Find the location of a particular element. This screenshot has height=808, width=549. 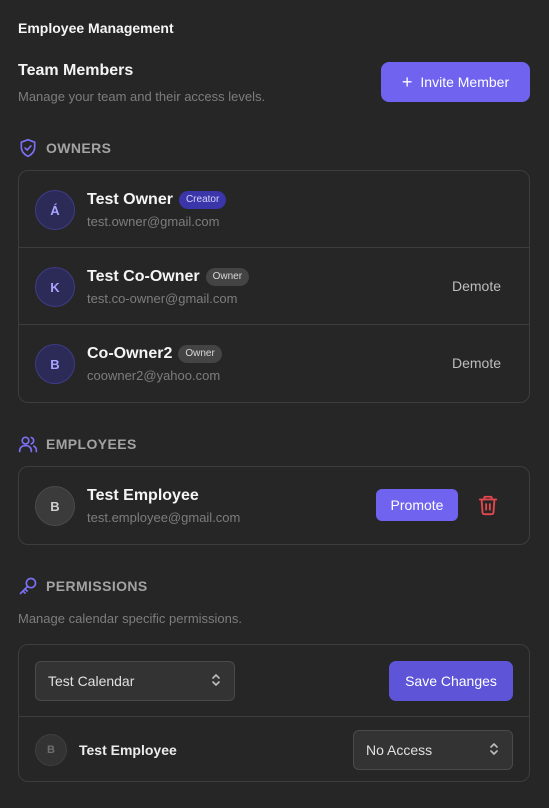

team-members-title: Team Members is located at coordinates (76, 70).